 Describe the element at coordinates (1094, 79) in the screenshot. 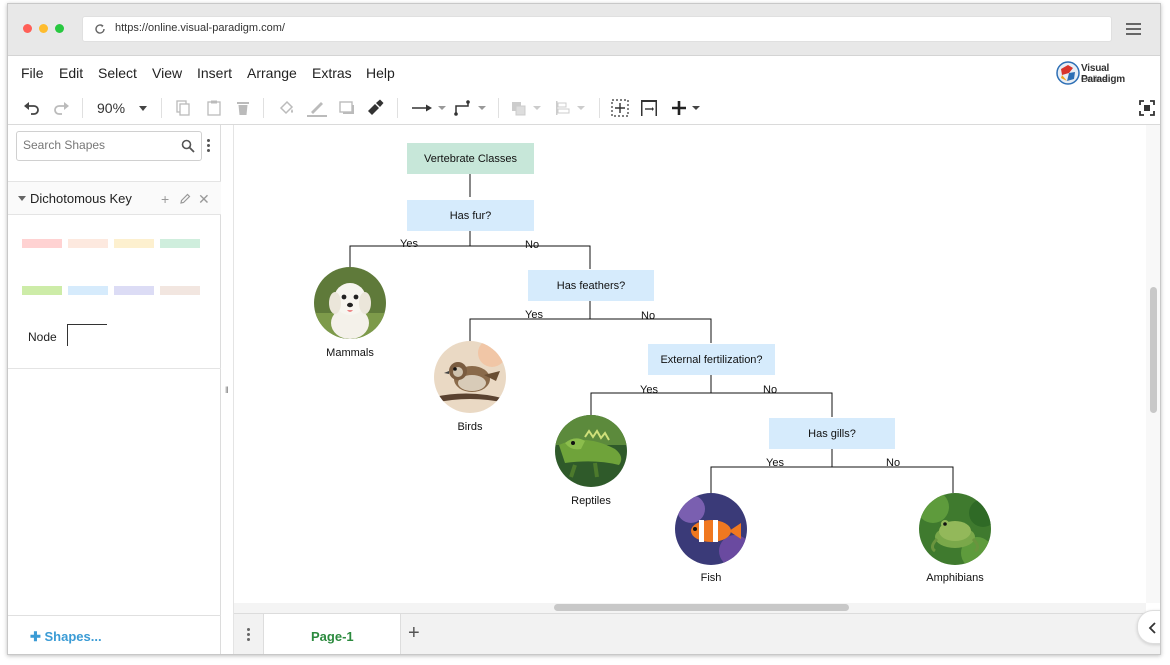

I see `logo-text-line2: Online` at that location.